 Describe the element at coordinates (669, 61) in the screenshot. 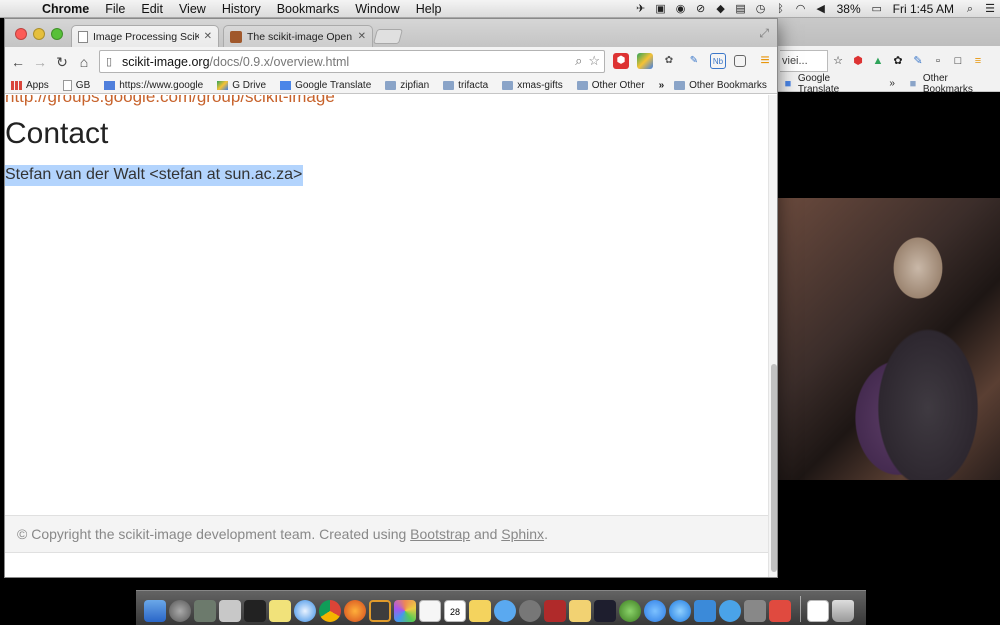

I see `extension-flower-icon: ✿` at that location.